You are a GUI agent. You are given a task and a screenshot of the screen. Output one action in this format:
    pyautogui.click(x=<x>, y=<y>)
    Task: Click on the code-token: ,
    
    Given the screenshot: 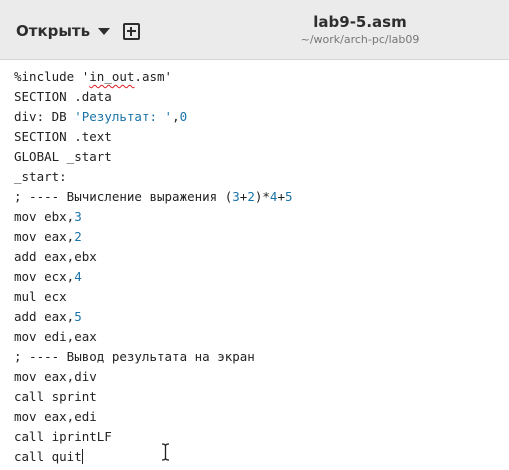 What is the action you would take?
    pyautogui.click(x=176, y=116)
    